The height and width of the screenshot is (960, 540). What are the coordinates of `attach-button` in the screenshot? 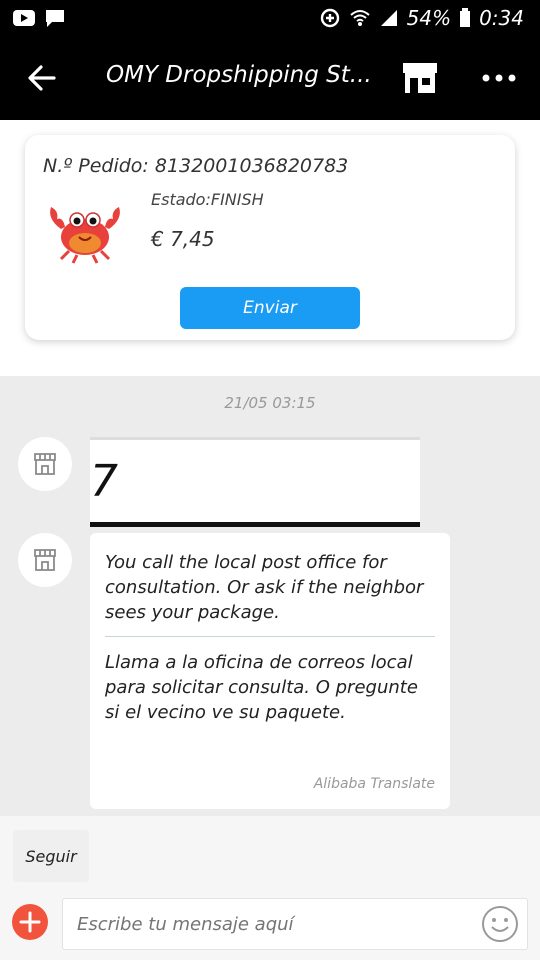 It's located at (30, 922).